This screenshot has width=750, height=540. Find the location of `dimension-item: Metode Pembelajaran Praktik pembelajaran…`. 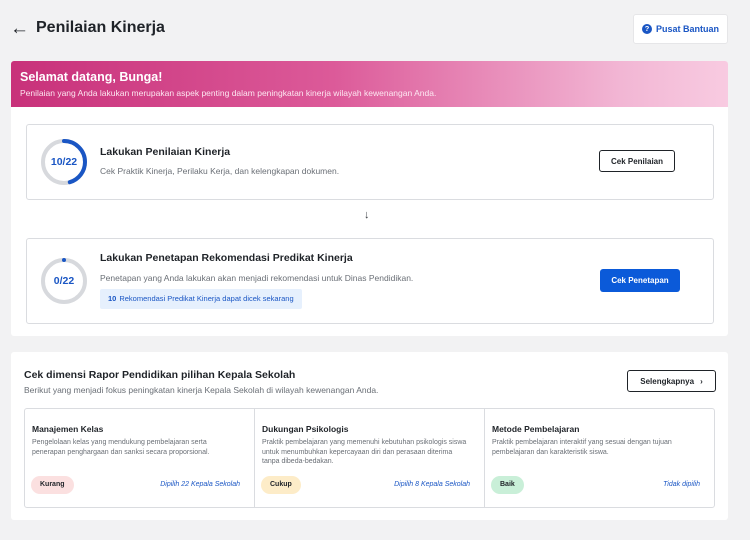

dimension-item: Metode Pembelajaran Praktik pembelajaran… is located at coordinates (599, 458).